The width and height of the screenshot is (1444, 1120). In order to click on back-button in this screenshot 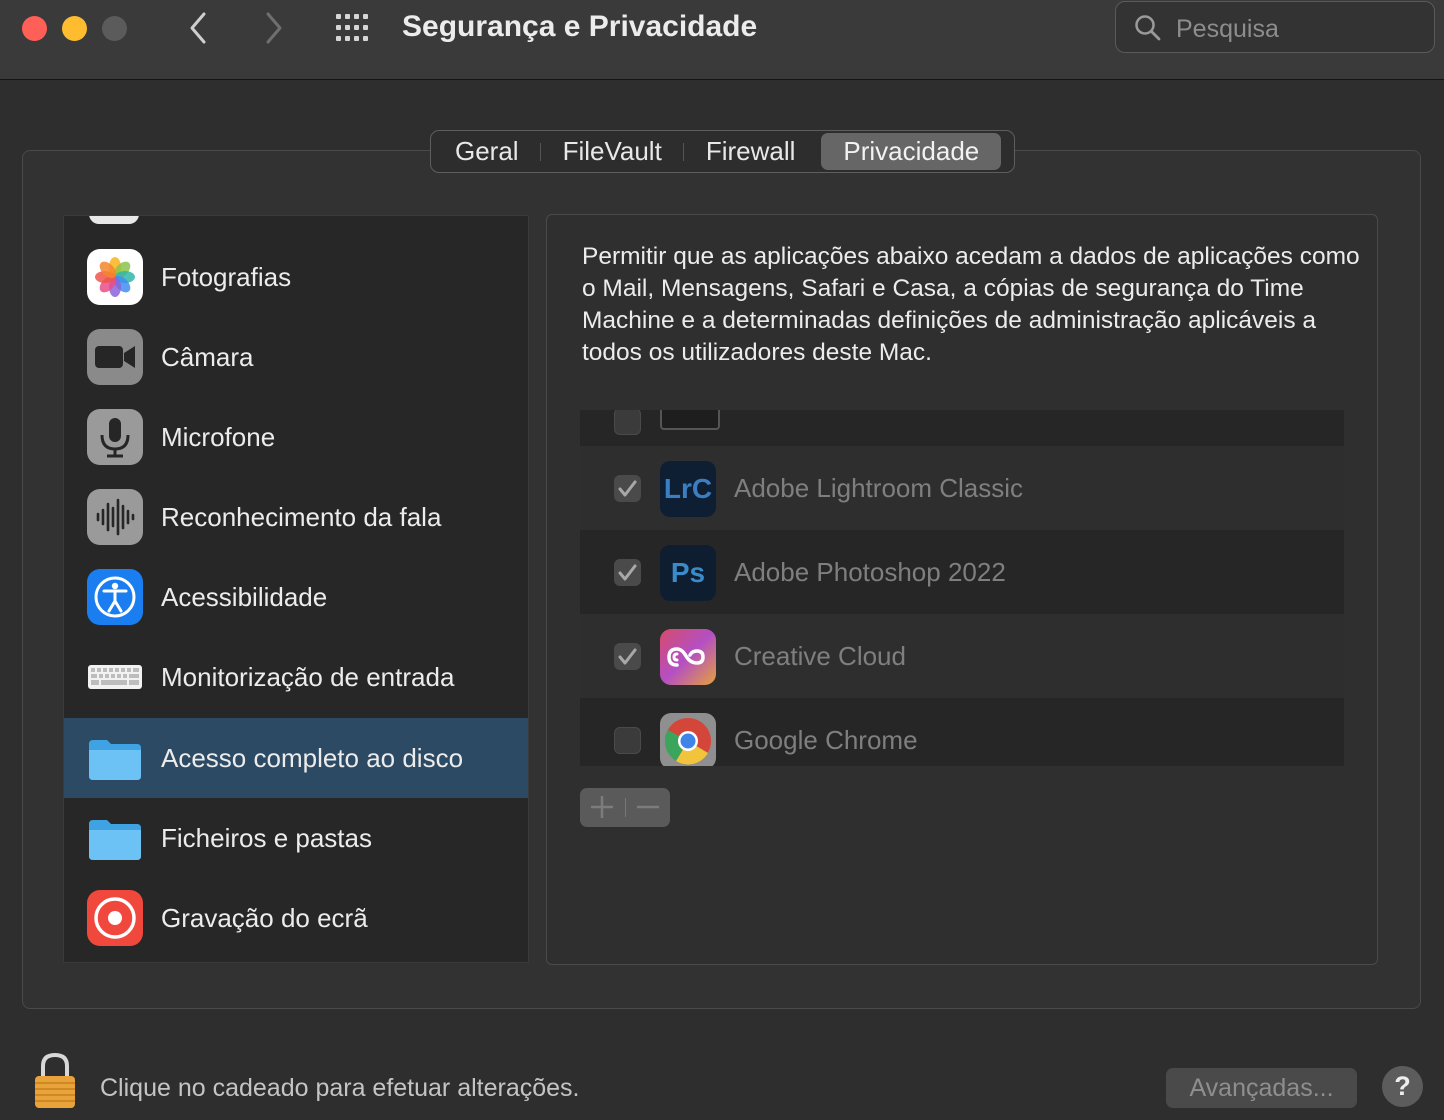, I will do `click(199, 28)`.